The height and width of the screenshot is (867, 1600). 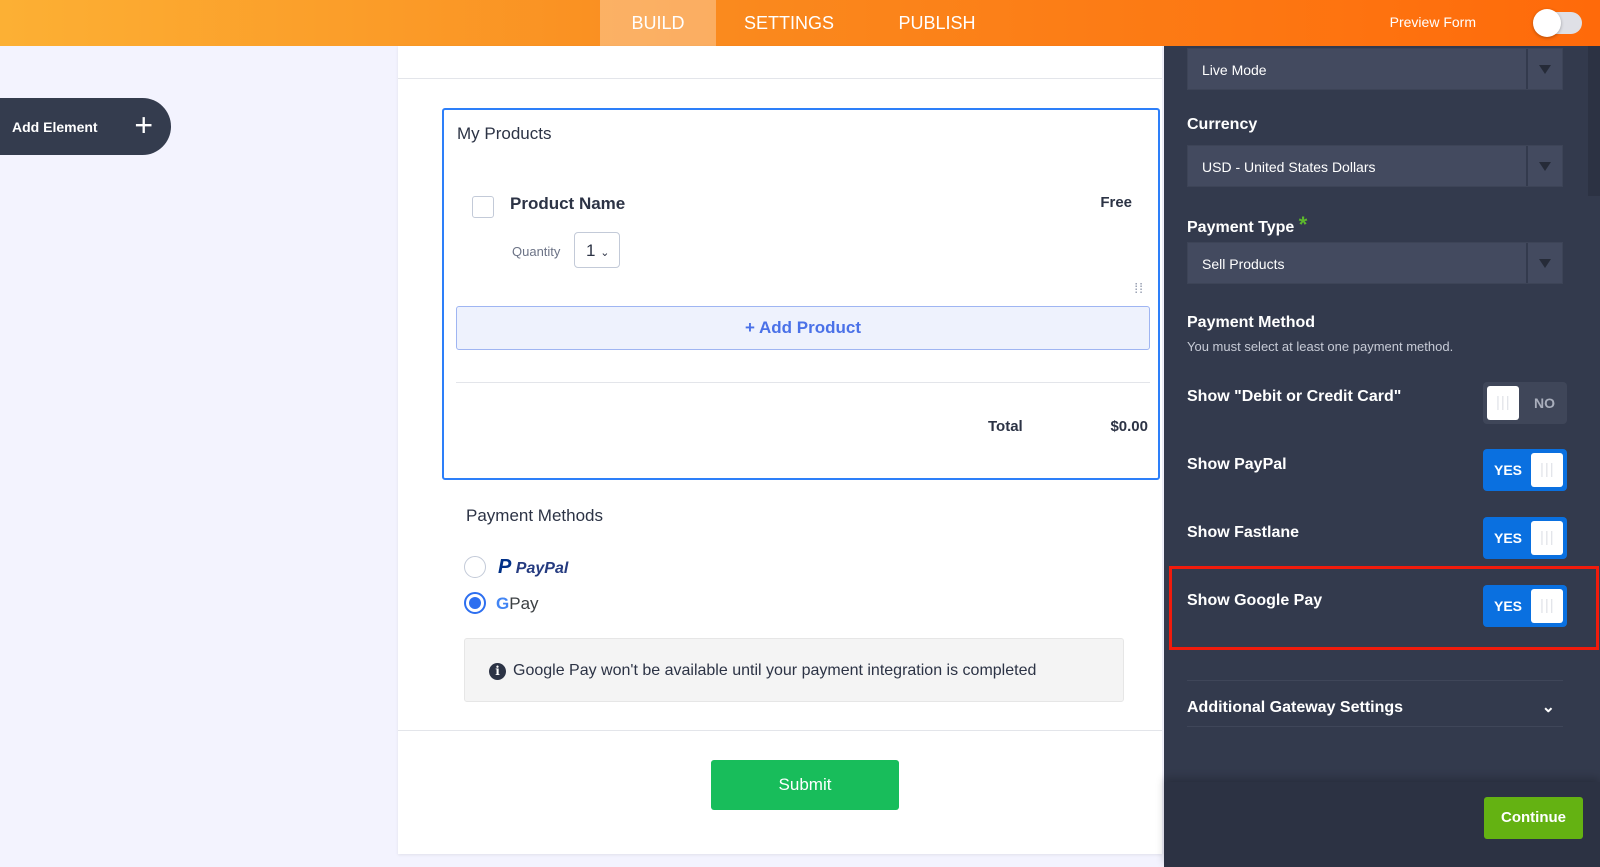 I want to click on paypal-toggle: YES, so click(x=1525, y=470).